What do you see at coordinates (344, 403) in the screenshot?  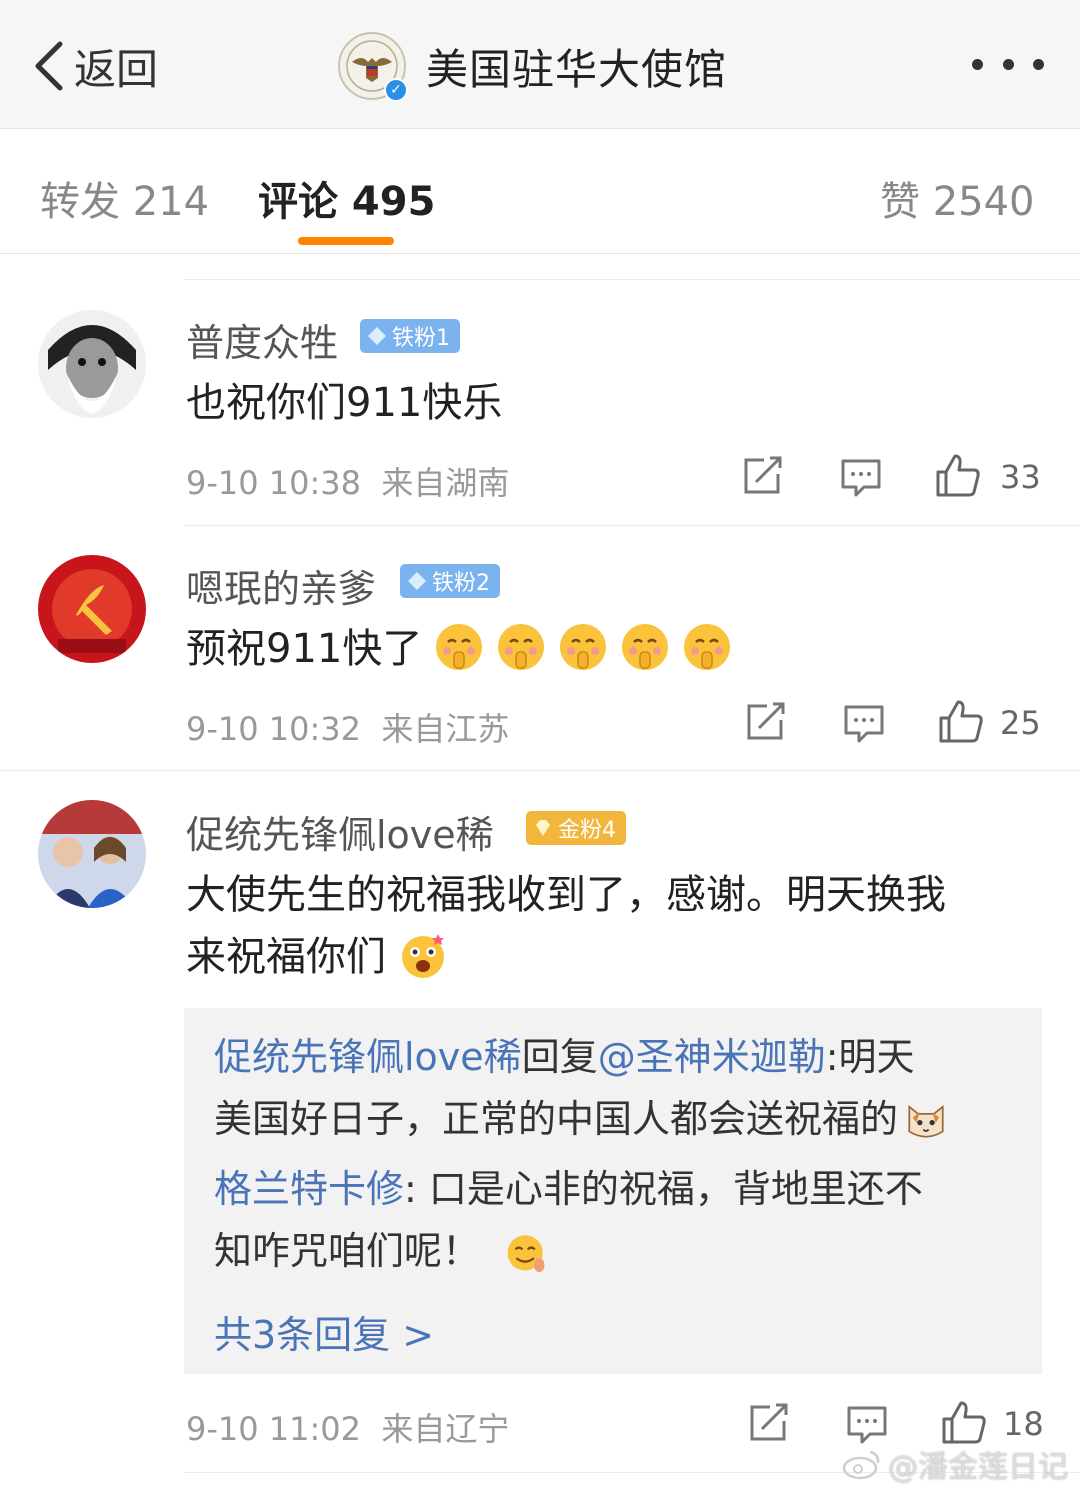 I see `comment-text: 也祝你们911快乐` at bounding box center [344, 403].